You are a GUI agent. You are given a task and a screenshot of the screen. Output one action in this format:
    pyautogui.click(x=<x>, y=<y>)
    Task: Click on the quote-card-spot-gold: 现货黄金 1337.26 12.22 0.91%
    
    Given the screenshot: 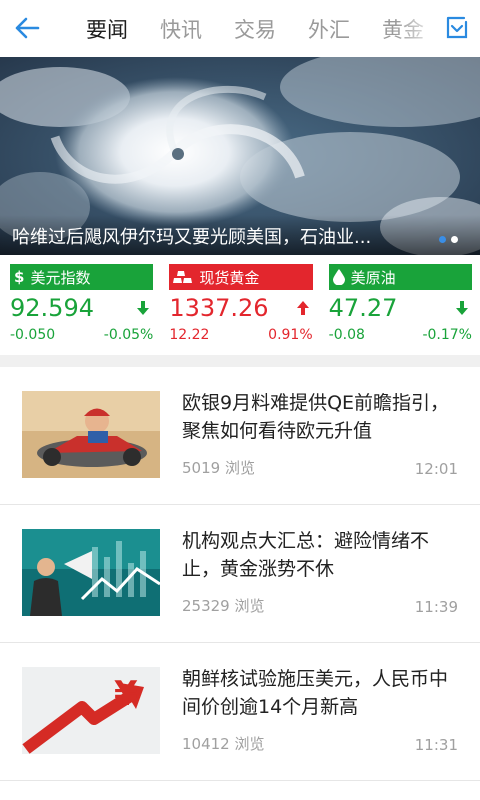 What is the action you would take?
    pyautogui.click(x=241, y=305)
    